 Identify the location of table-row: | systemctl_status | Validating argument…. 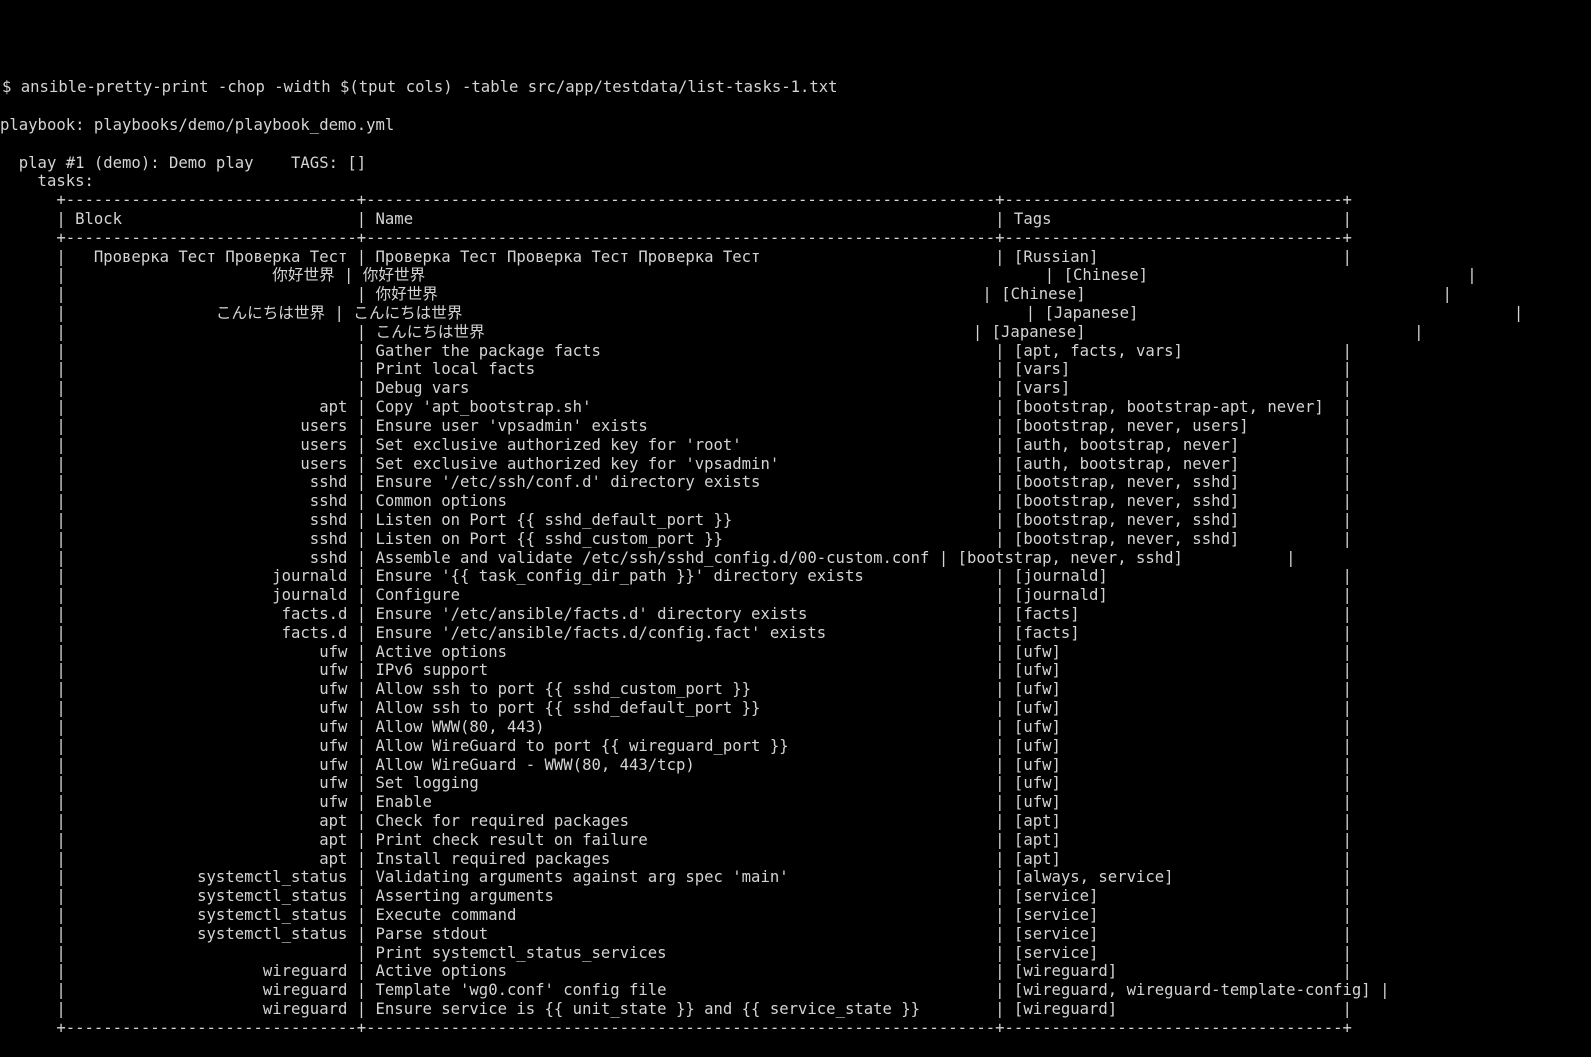
(676, 877).